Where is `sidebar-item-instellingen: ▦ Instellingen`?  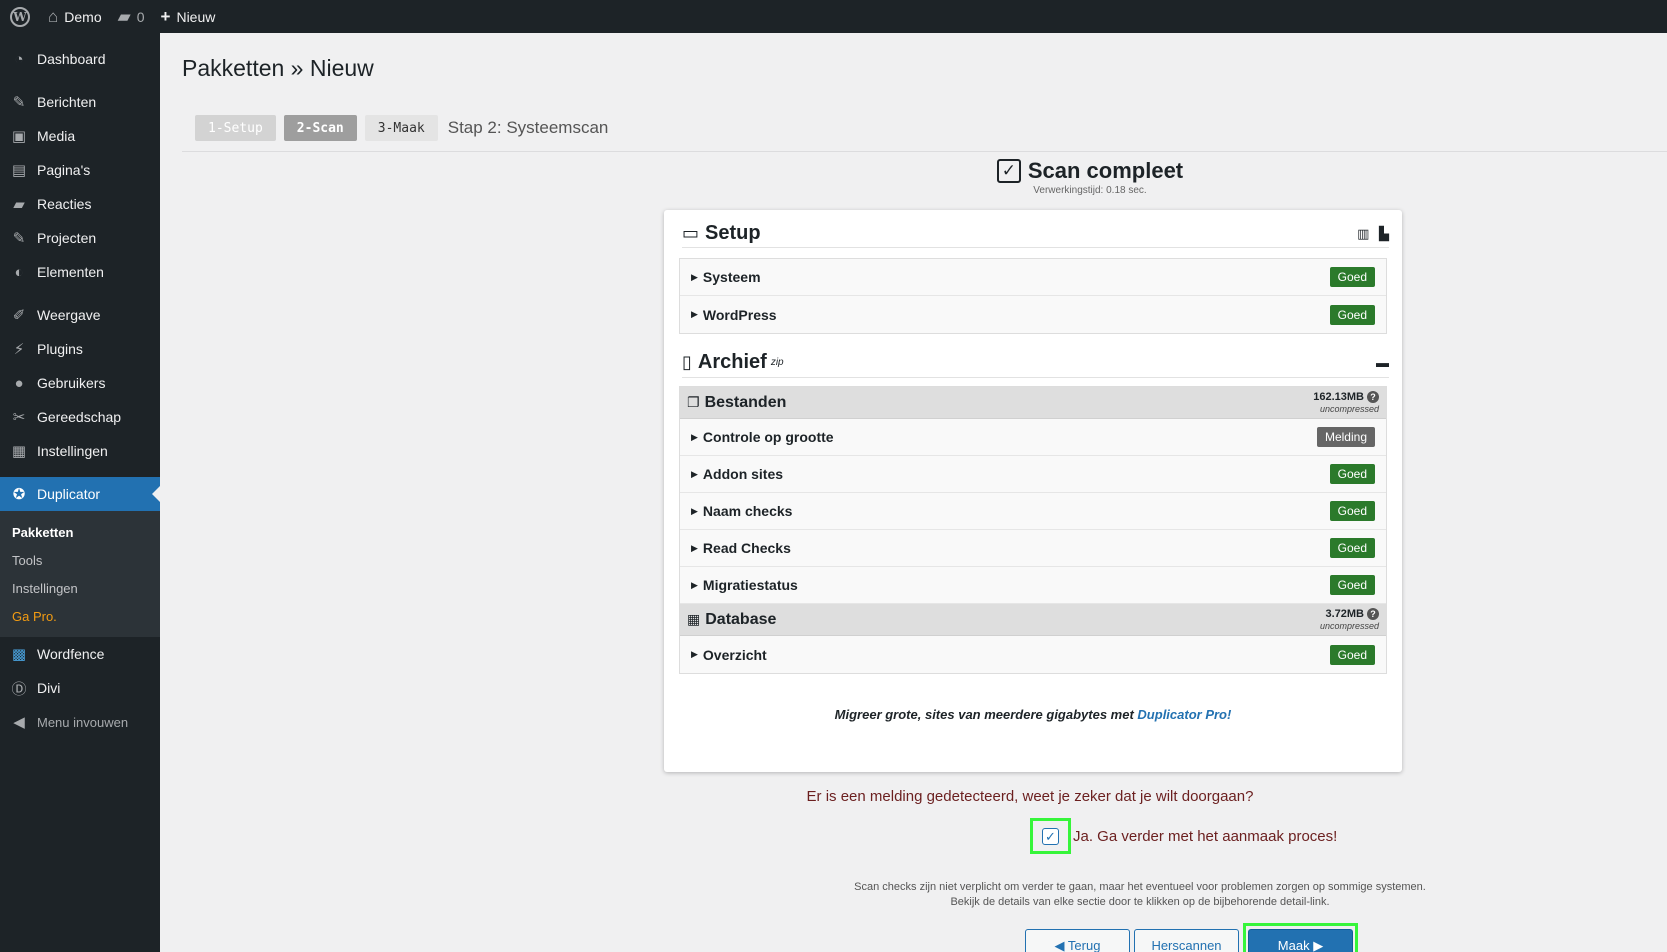 sidebar-item-instellingen: ▦ Instellingen is located at coordinates (80, 451).